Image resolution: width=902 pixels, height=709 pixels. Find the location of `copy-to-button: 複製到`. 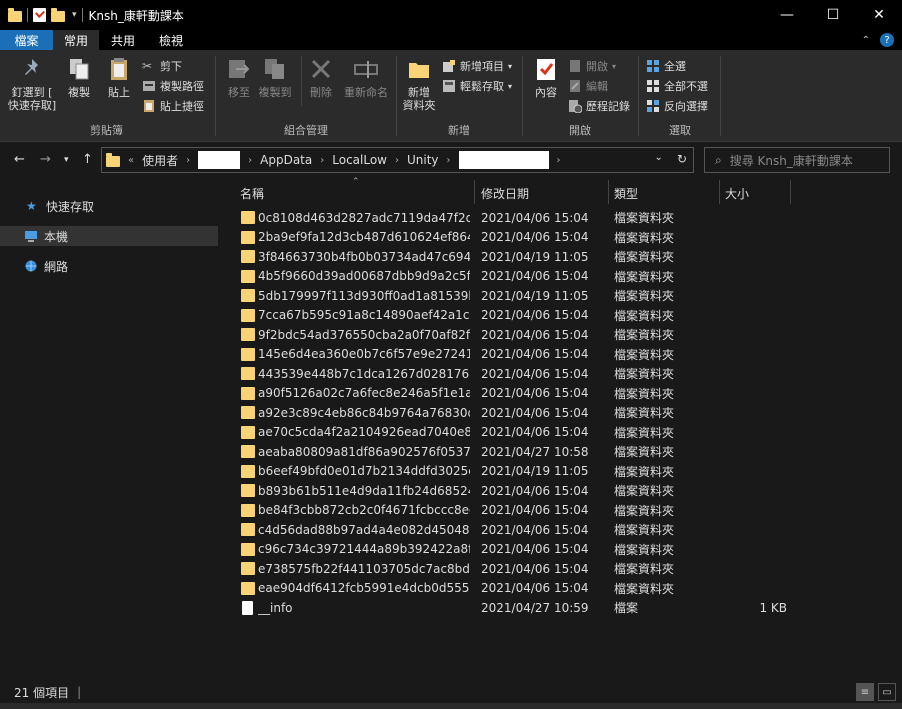

copy-to-button: 複製到 is located at coordinates (275, 77).